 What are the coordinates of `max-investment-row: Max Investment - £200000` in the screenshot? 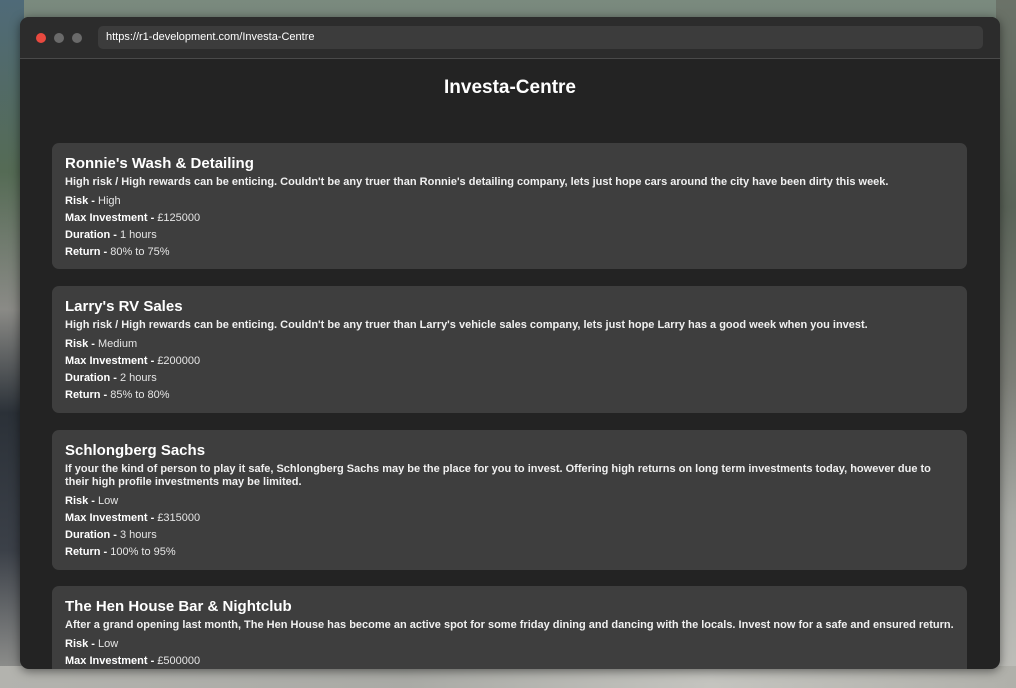 It's located at (510, 361).